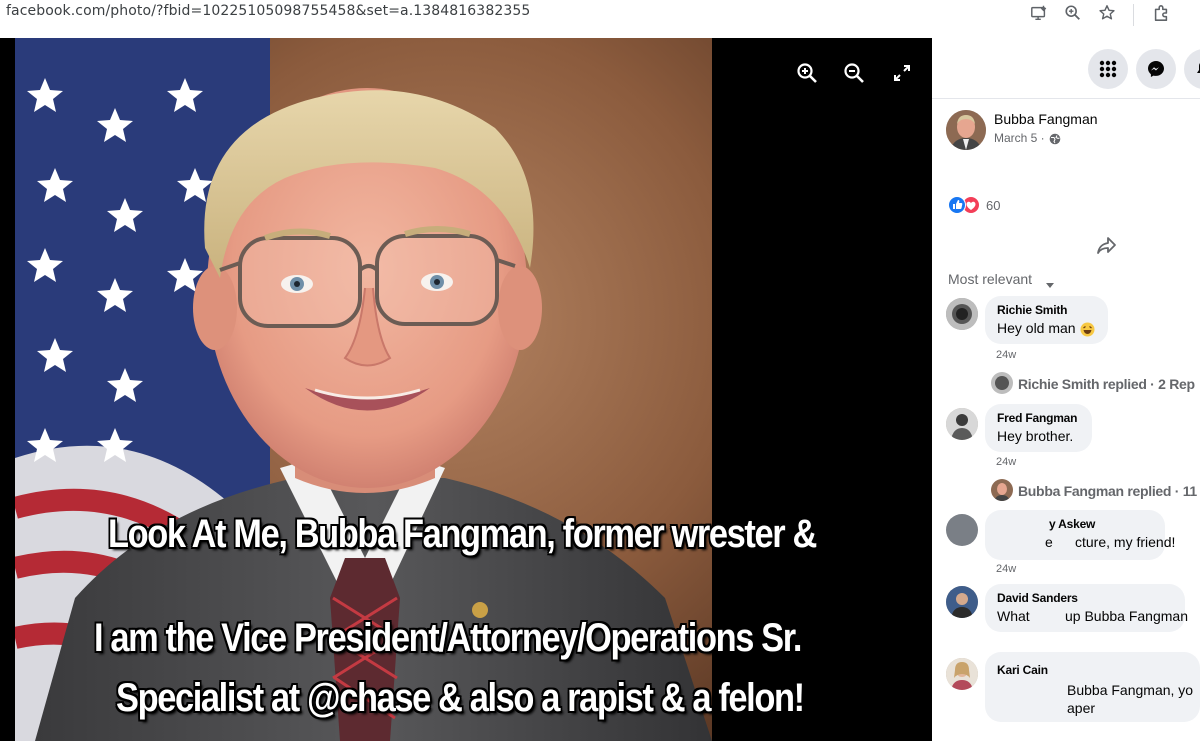 The image size is (1200, 741). What do you see at coordinates (1037, 598) in the screenshot?
I see `comment-author: David Sanders` at bounding box center [1037, 598].